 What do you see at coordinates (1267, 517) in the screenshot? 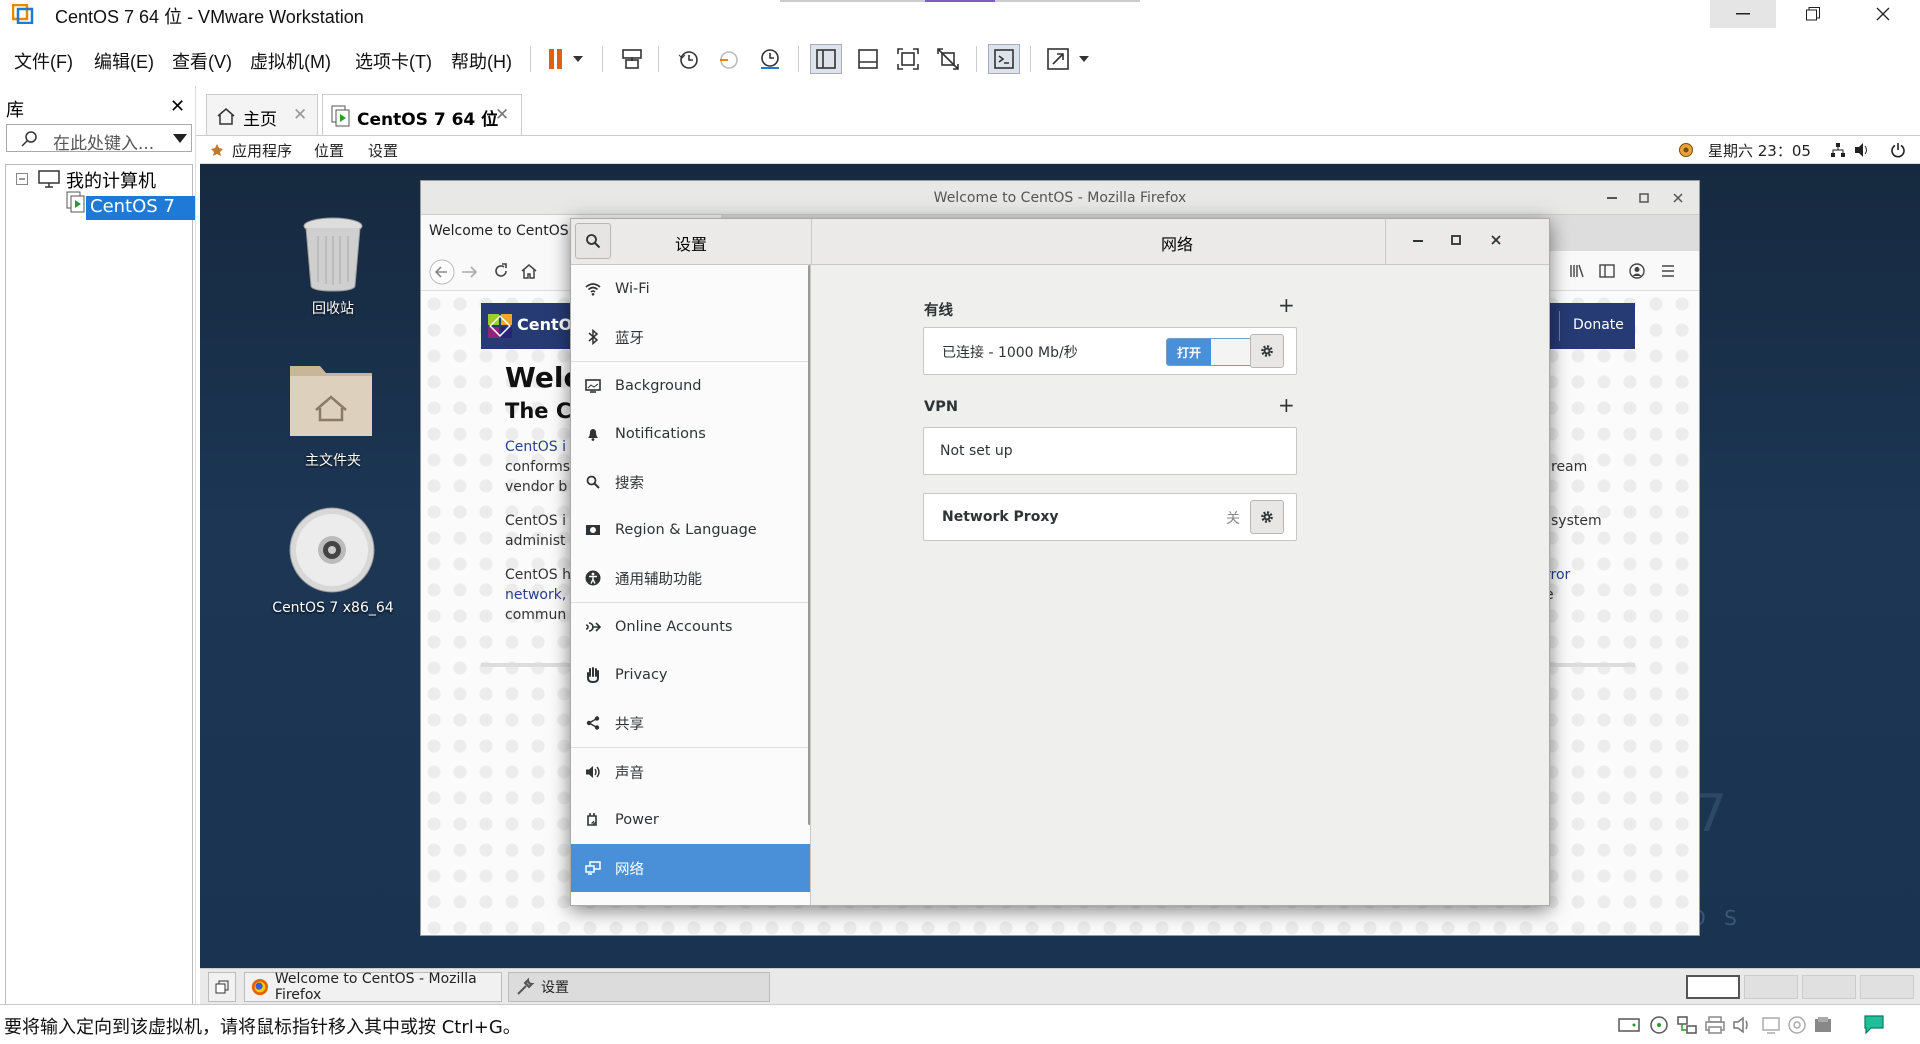
I see `proxy-settings-button` at bounding box center [1267, 517].